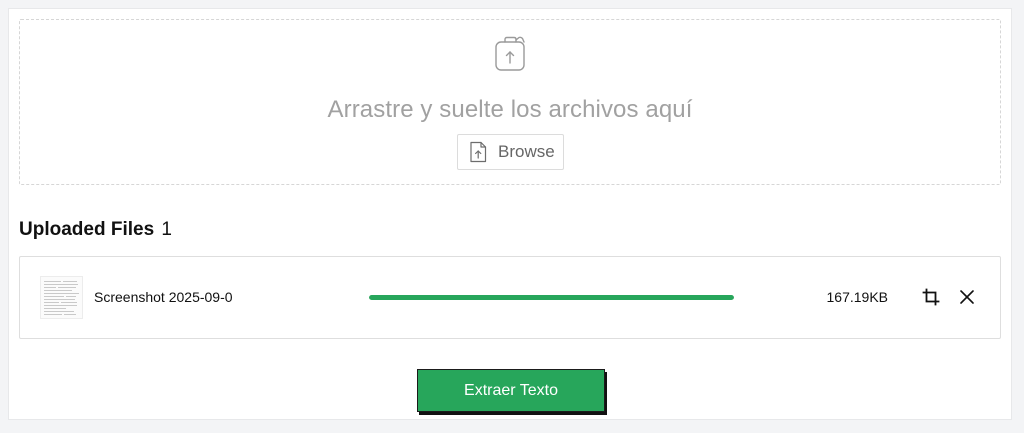 Image resolution: width=1024 pixels, height=433 pixels. What do you see at coordinates (511, 390) in the screenshot?
I see `extract-text-button: Extraer Texto` at bounding box center [511, 390].